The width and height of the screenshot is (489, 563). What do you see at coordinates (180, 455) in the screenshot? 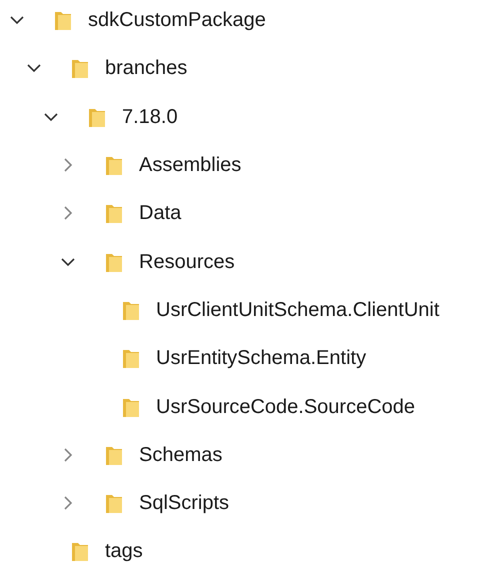
I see `folder-label: Schemas` at bounding box center [180, 455].